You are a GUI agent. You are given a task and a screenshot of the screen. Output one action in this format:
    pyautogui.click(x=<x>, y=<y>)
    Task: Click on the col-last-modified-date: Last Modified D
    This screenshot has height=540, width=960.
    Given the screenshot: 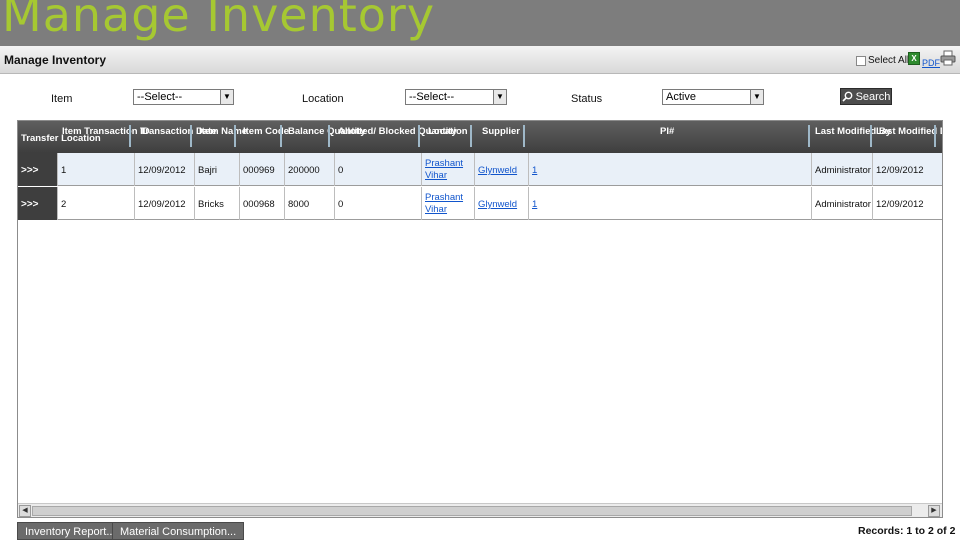 What is the action you would take?
    pyautogui.click(x=908, y=137)
    